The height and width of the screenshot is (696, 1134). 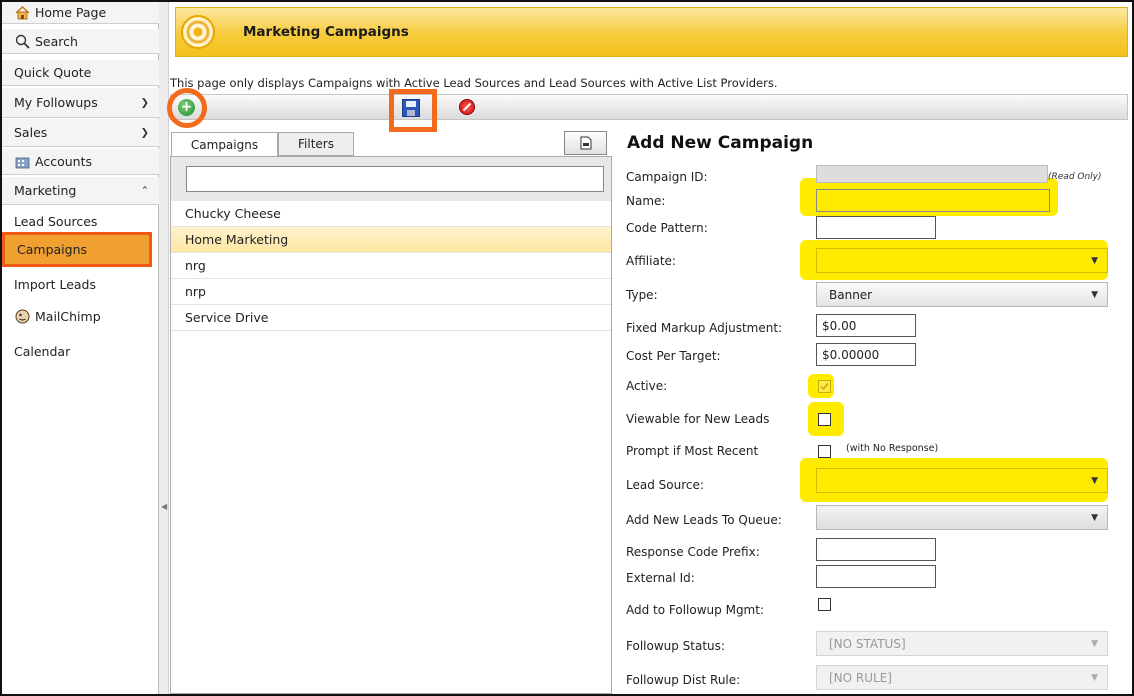 I want to click on sidebar-item-label: Quick Quote, so click(x=53, y=72).